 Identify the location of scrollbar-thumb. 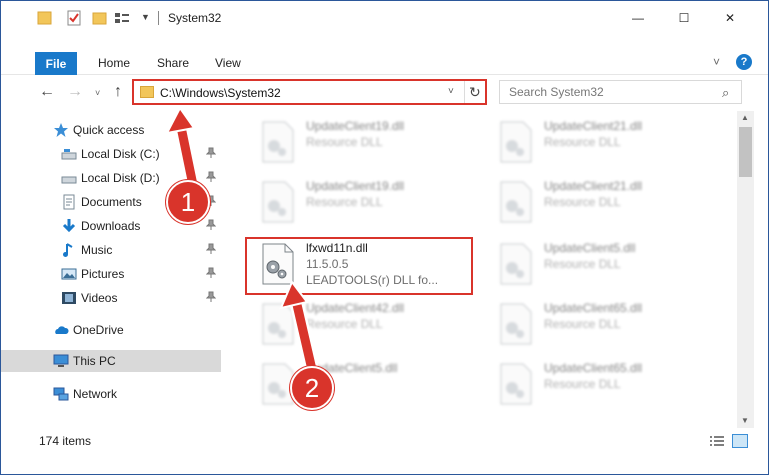
(745, 152).